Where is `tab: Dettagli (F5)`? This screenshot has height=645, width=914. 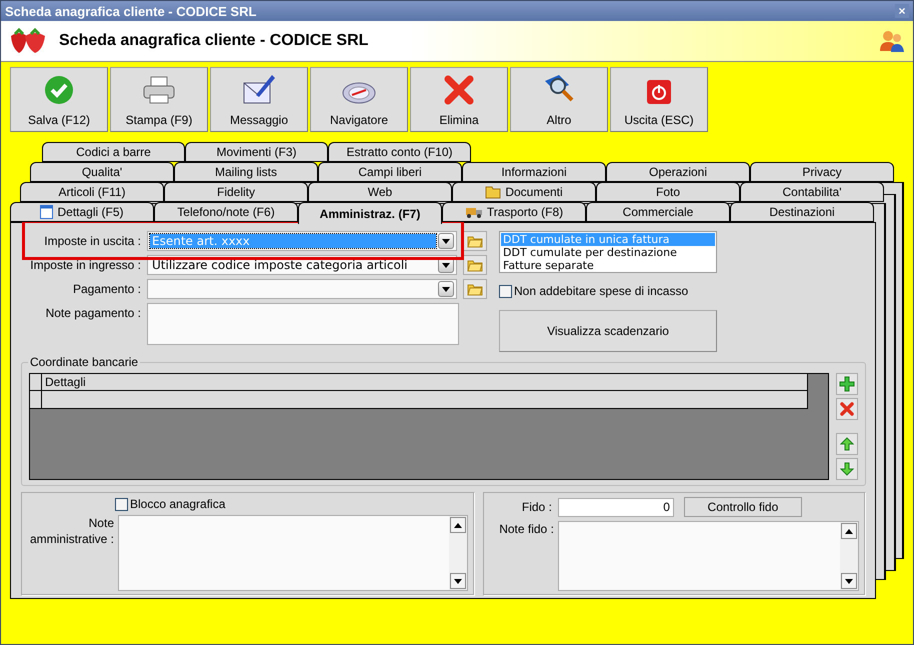 tab: Dettagli (F5) is located at coordinates (82, 212).